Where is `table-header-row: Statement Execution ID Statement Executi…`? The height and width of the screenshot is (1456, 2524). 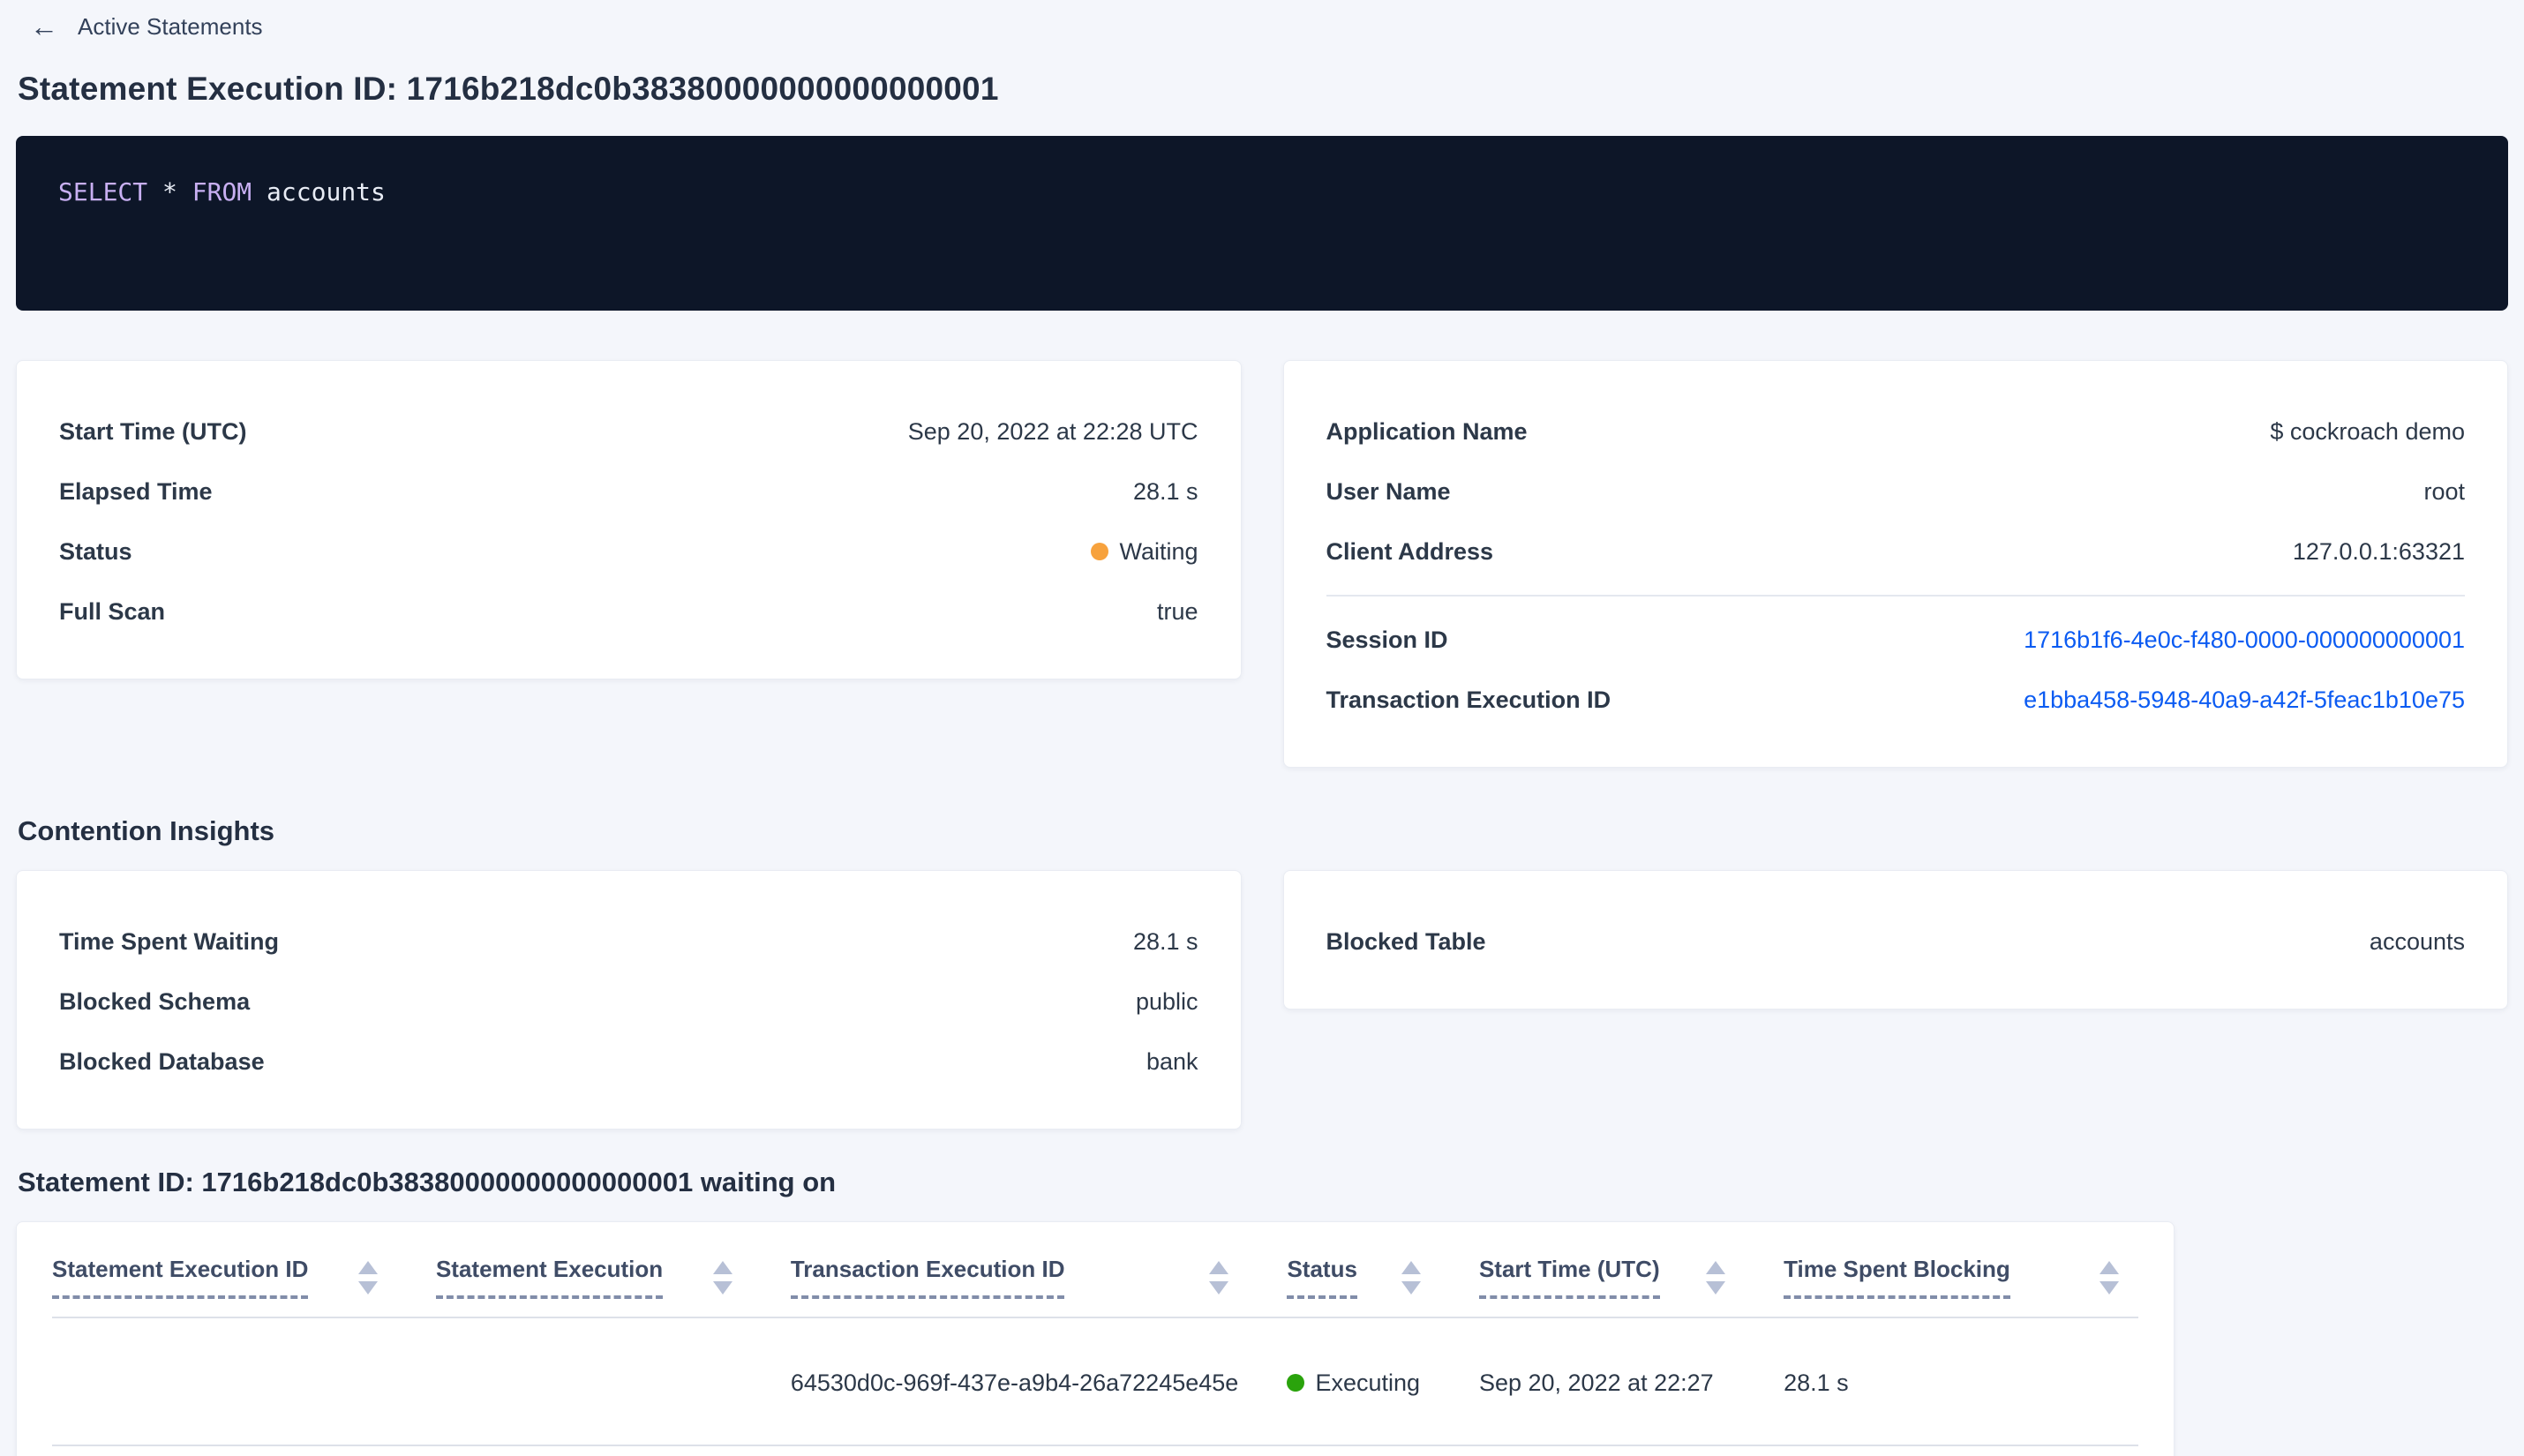 table-header-row: Statement Execution ID Statement Executi… is located at coordinates (1095, 1270).